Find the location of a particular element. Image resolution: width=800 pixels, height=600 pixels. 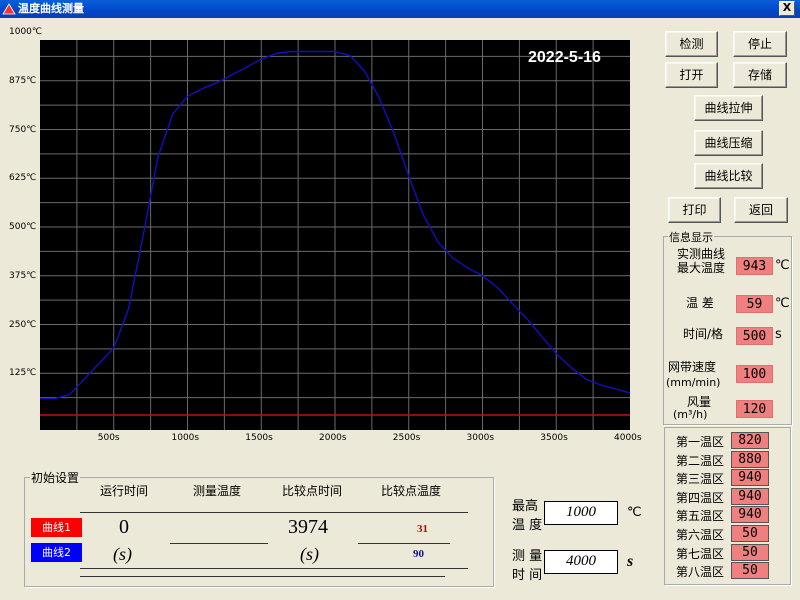

table-top-rule is located at coordinates (274, 512).